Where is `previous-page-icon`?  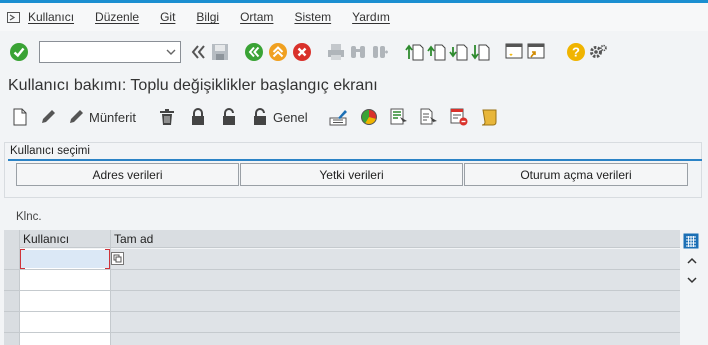
previous-page-icon is located at coordinates (436, 52).